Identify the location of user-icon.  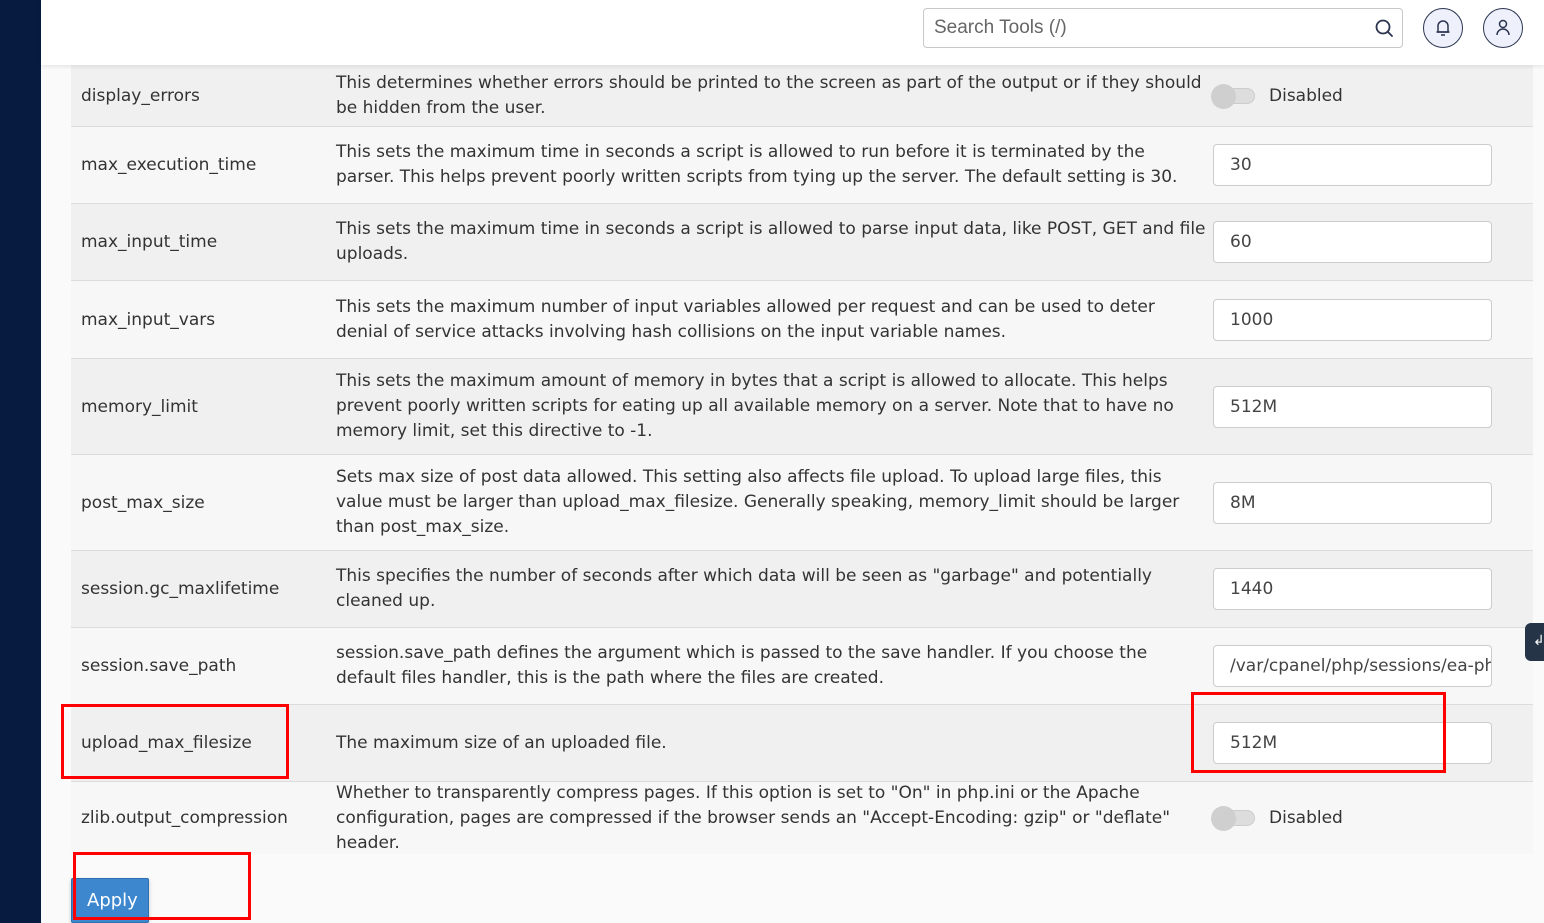
(1503, 27).